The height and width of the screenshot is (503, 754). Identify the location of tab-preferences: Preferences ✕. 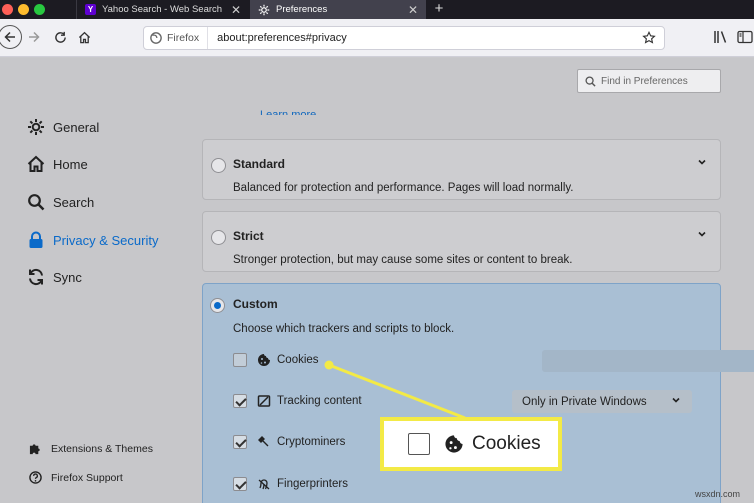
(338, 9).